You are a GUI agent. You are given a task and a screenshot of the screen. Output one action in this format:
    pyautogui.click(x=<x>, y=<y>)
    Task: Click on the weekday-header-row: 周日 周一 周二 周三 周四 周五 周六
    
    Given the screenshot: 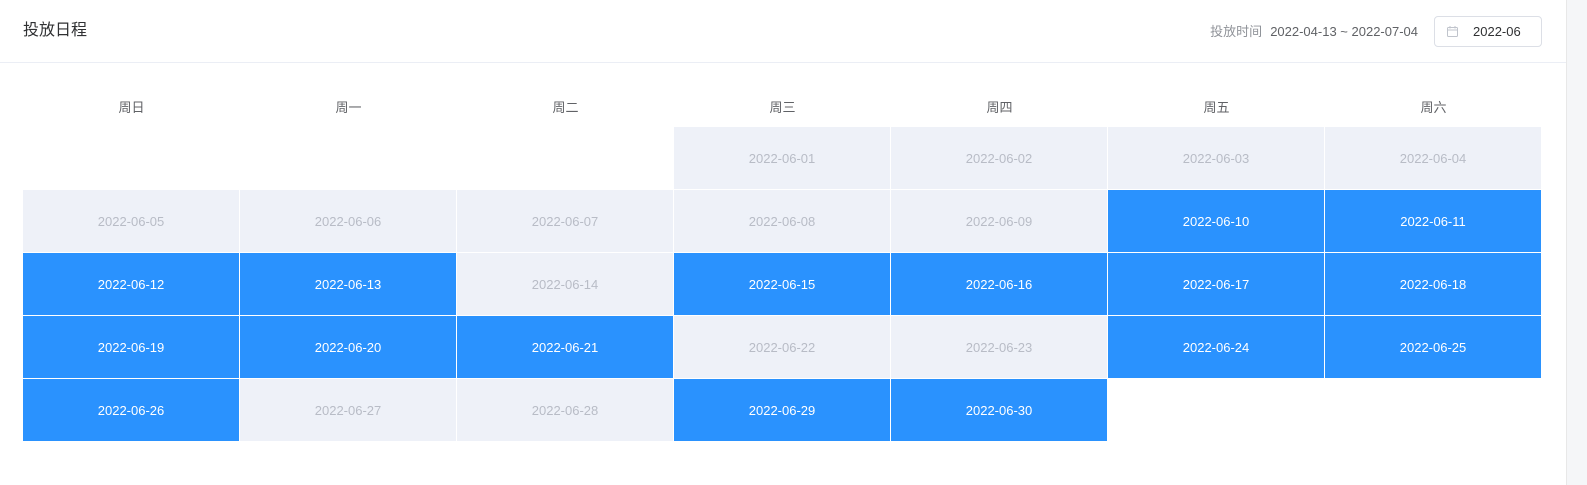 What is the action you would take?
    pyautogui.click(x=782, y=108)
    